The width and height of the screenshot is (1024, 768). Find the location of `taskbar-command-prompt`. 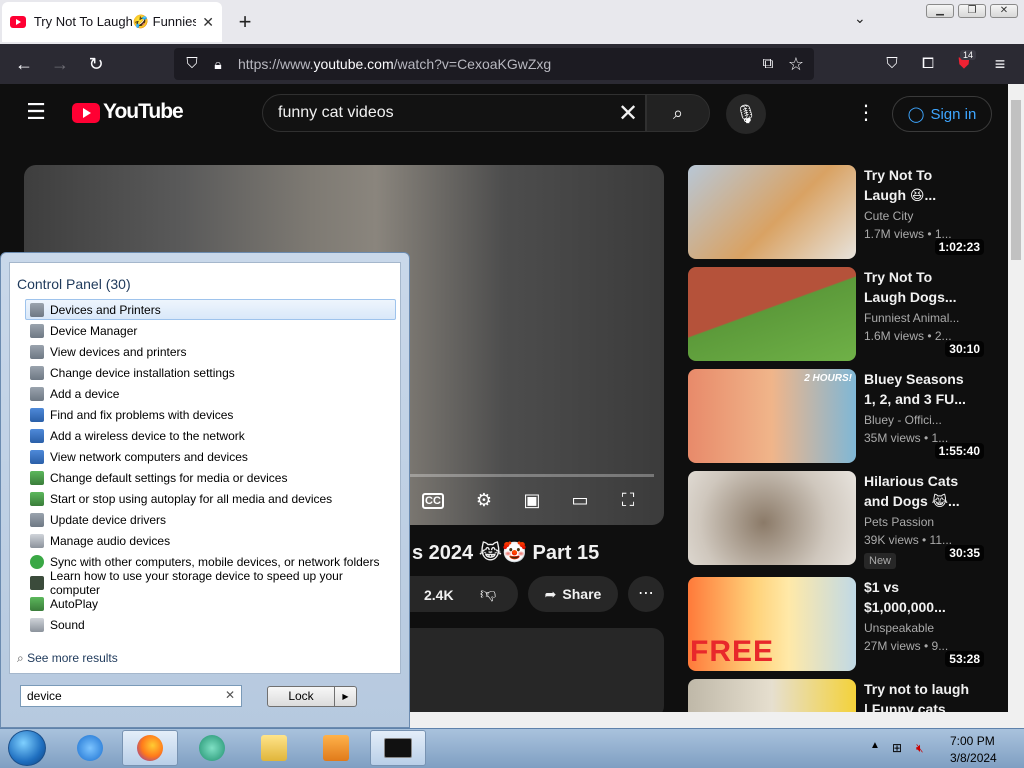

taskbar-command-prompt is located at coordinates (398, 748).